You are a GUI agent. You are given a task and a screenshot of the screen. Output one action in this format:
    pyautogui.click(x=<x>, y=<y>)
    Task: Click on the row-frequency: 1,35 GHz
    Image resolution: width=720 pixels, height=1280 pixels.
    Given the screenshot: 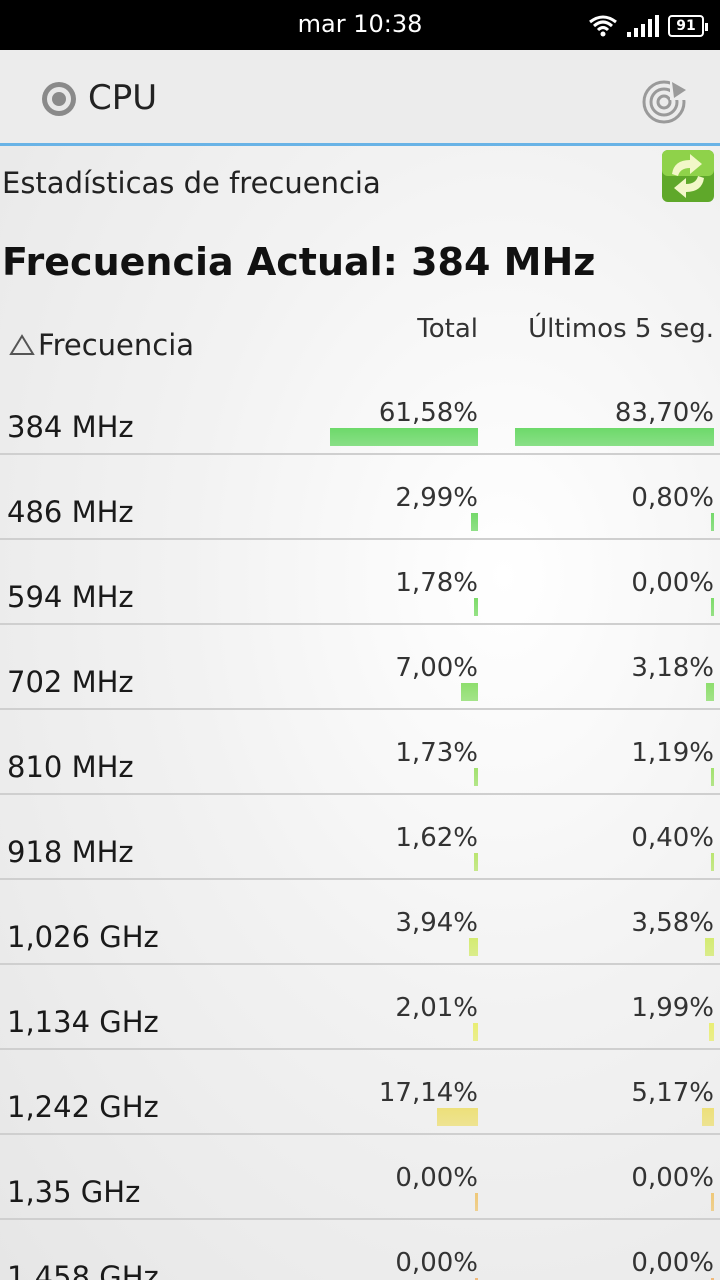 What is the action you would take?
    pyautogui.click(x=74, y=1192)
    